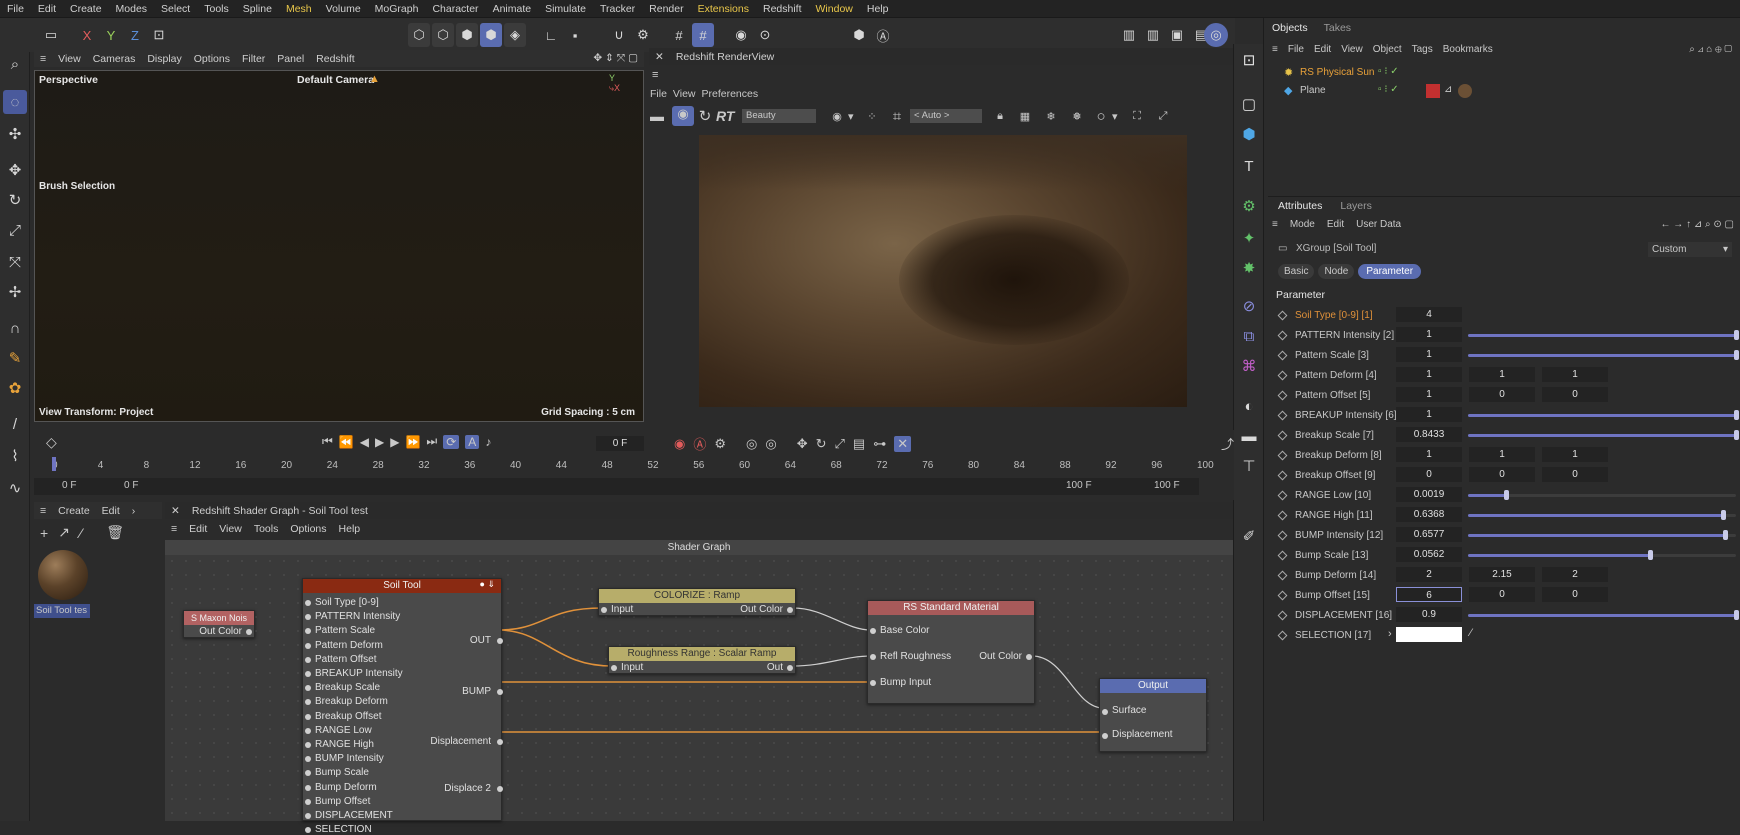  I want to click on sg-menu-tools: Tools, so click(266, 529).